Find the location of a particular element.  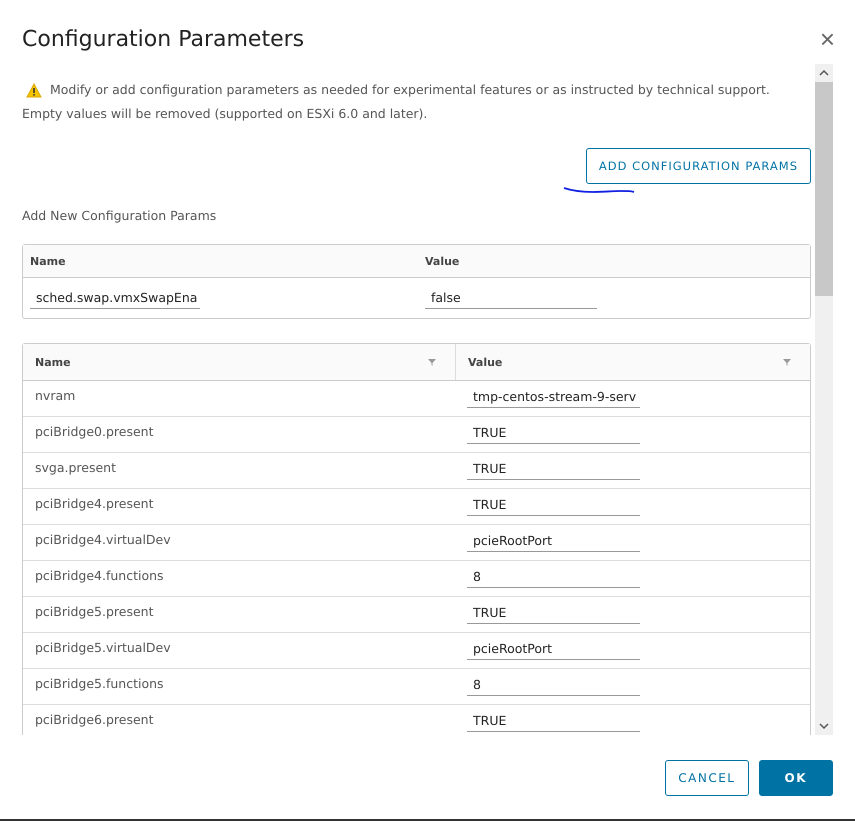

notice-text: Modify or add configuration parameters as needed for experimental features or as instructed by technical support. Empty values will be removed (supported on ESXi 6.0 and later). is located at coordinates (396, 102).